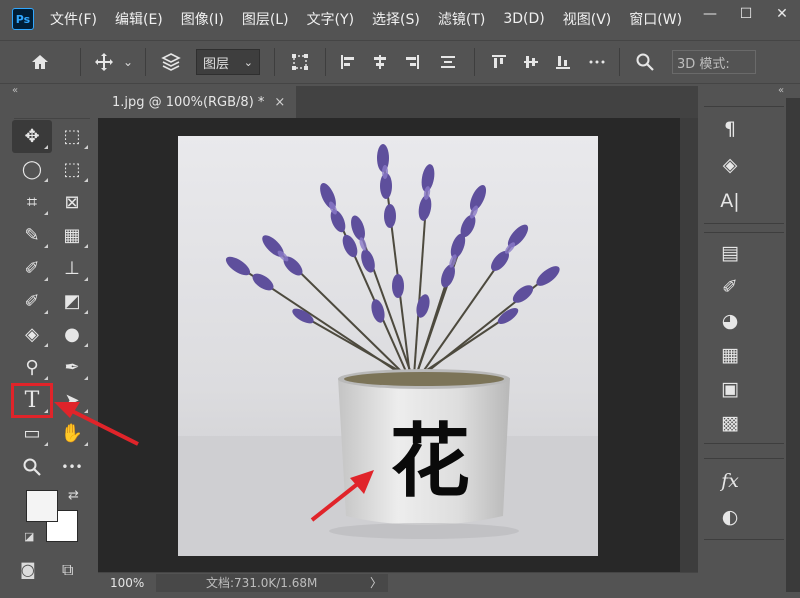  Describe the element at coordinates (655, 19) in the screenshot. I see `menu-window: 窗口(W)` at that location.